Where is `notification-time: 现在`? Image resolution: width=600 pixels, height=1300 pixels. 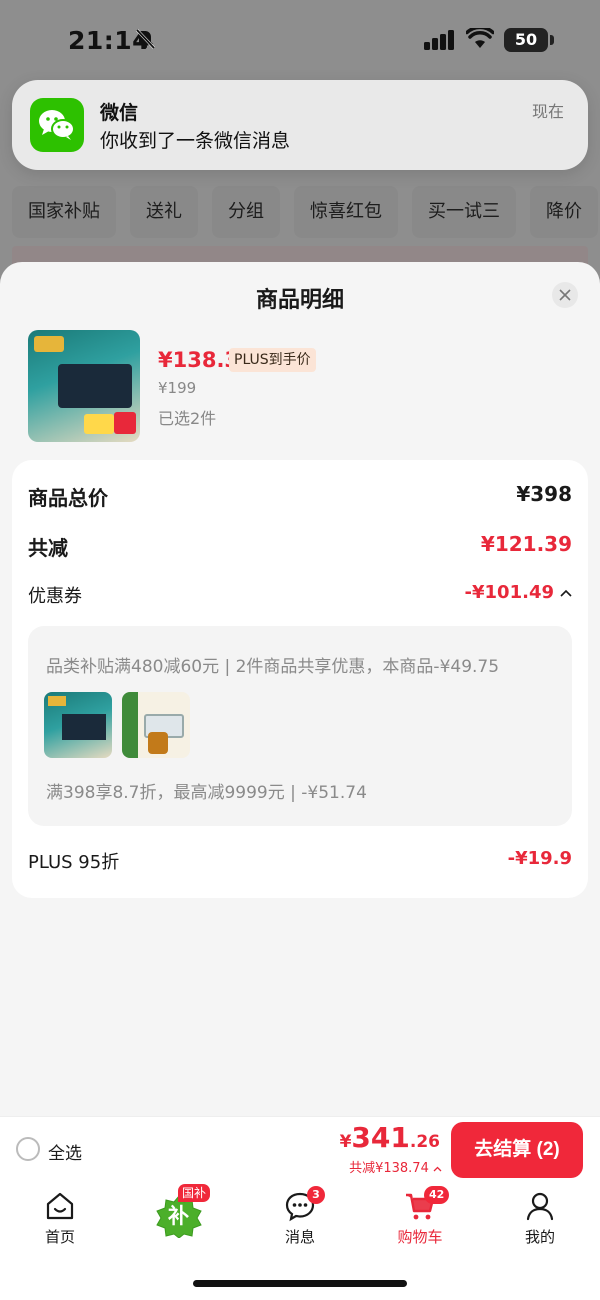
notification-time: 现在 is located at coordinates (547, 111).